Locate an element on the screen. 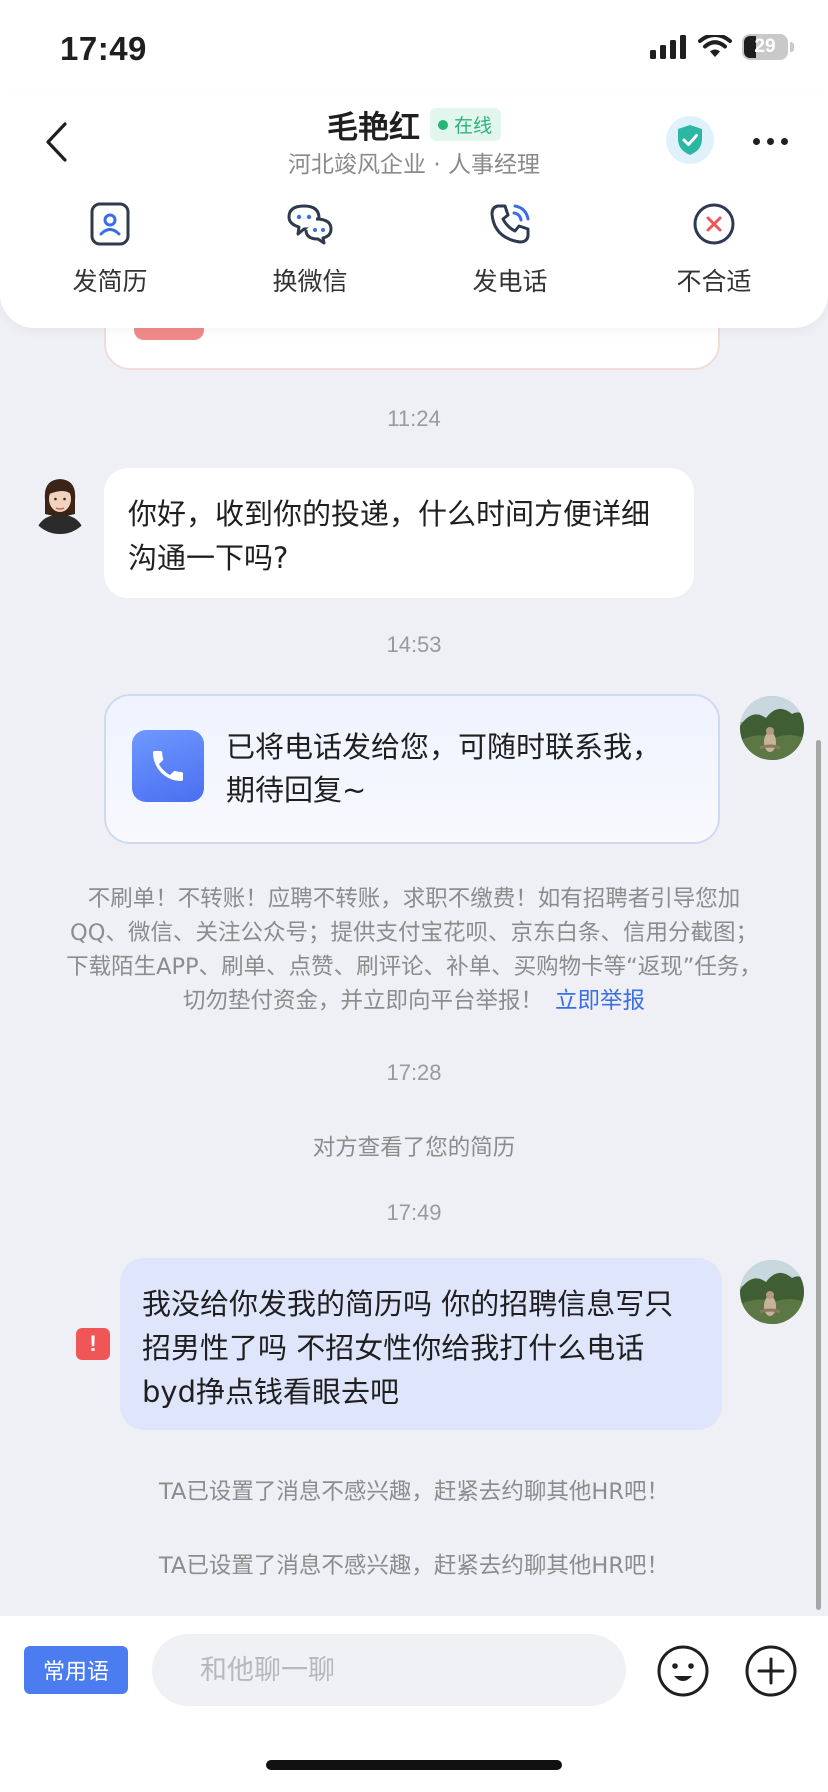 Image resolution: width=828 pixels, height=1792 pixels. status-icons: 29 is located at coordinates (722, 47).